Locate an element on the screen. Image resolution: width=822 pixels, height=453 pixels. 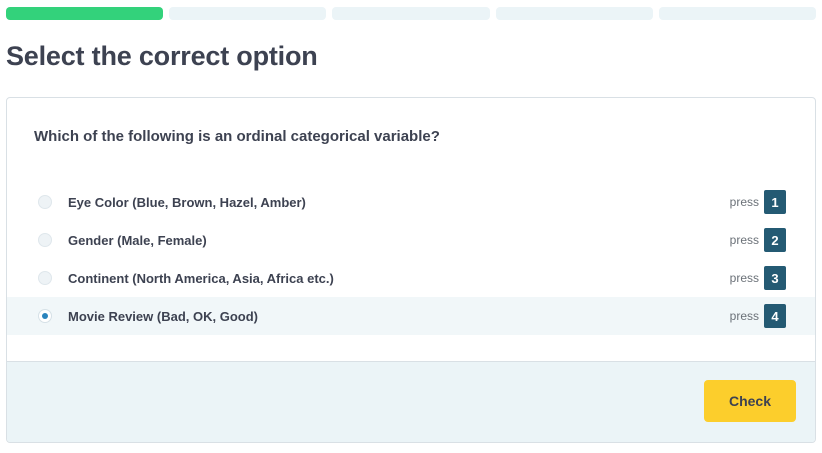
key-badge: 4 is located at coordinates (775, 316).